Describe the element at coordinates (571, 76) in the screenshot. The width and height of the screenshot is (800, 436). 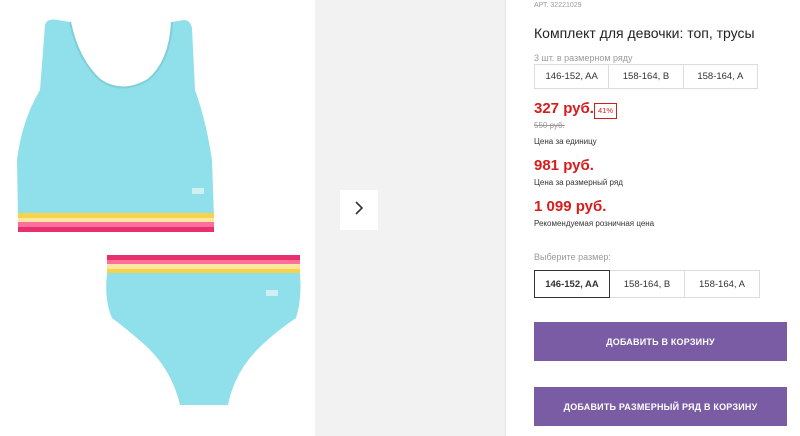
I see `series-size-1: 146-152, AA` at that location.